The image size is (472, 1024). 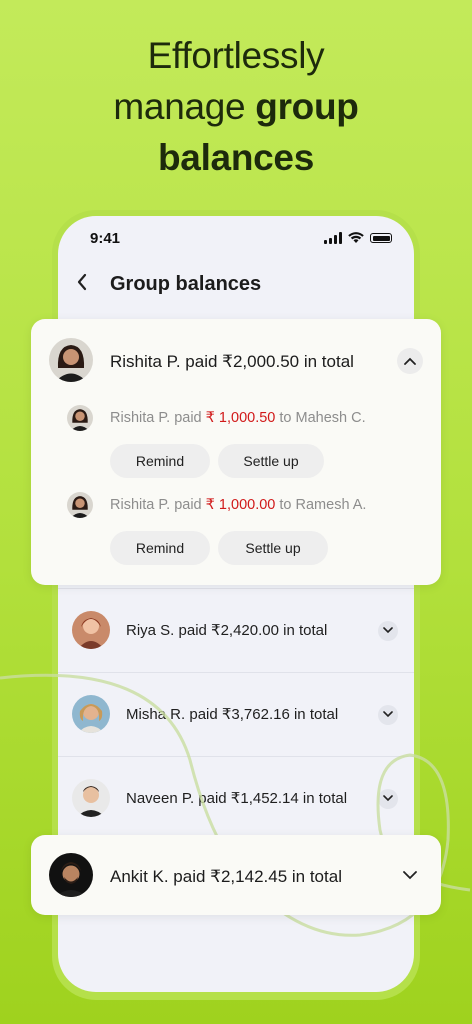 What do you see at coordinates (236, 55) in the screenshot?
I see `headline-line-1: Effortlessly` at bounding box center [236, 55].